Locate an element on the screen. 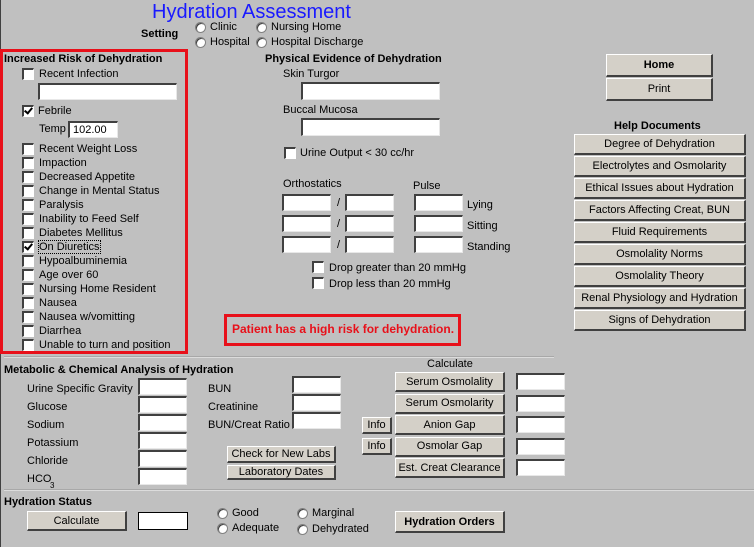 The height and width of the screenshot is (547, 754). recent-infection-input is located at coordinates (107, 91).